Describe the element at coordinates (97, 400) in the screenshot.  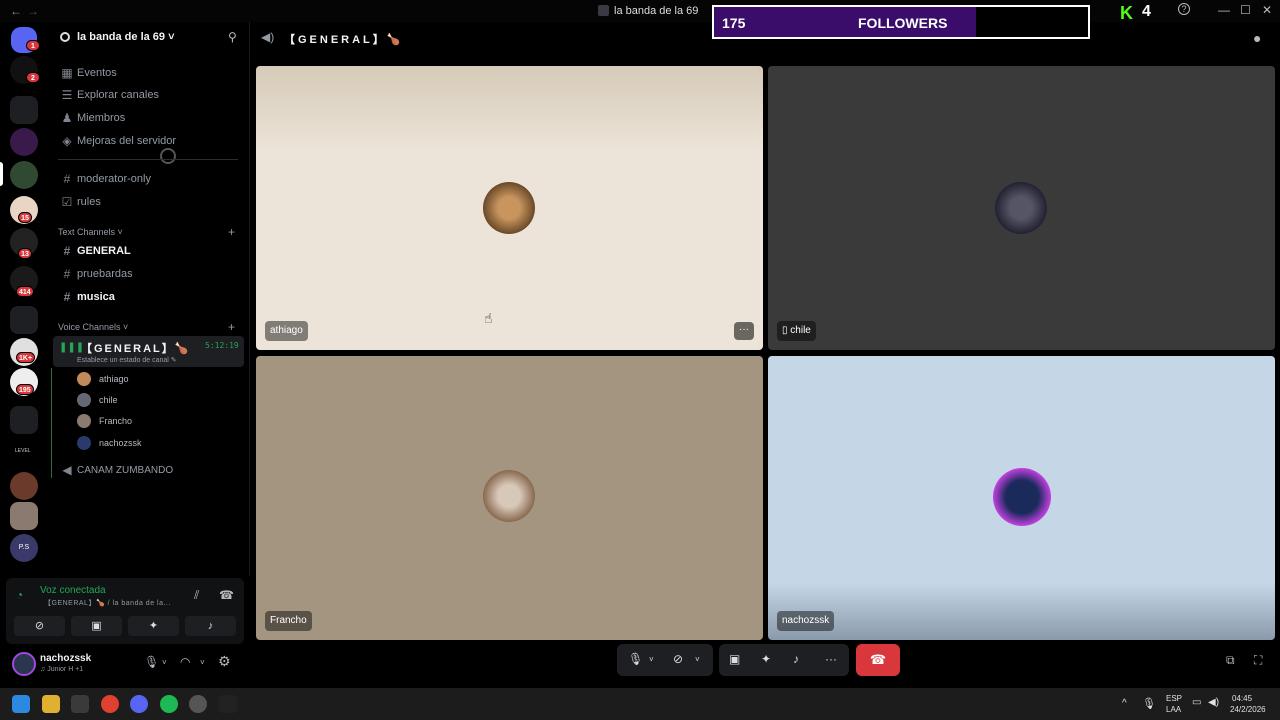
I see `voice-user-chile: chile` at that location.